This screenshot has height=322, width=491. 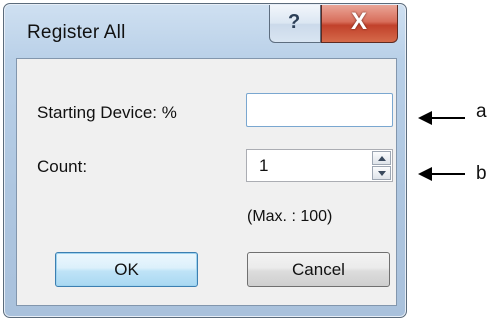 I want to click on starting-device-label: Starting Device: %, so click(x=107, y=112).